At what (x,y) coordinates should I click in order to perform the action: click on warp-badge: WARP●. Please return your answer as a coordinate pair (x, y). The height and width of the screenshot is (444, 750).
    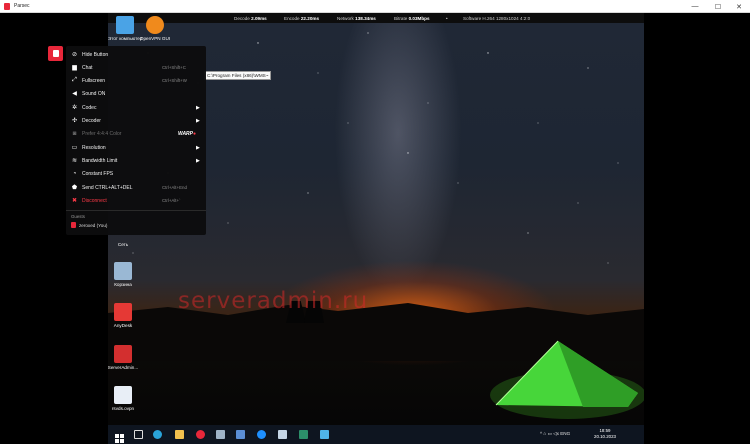
    Looking at the image, I should click on (187, 133).